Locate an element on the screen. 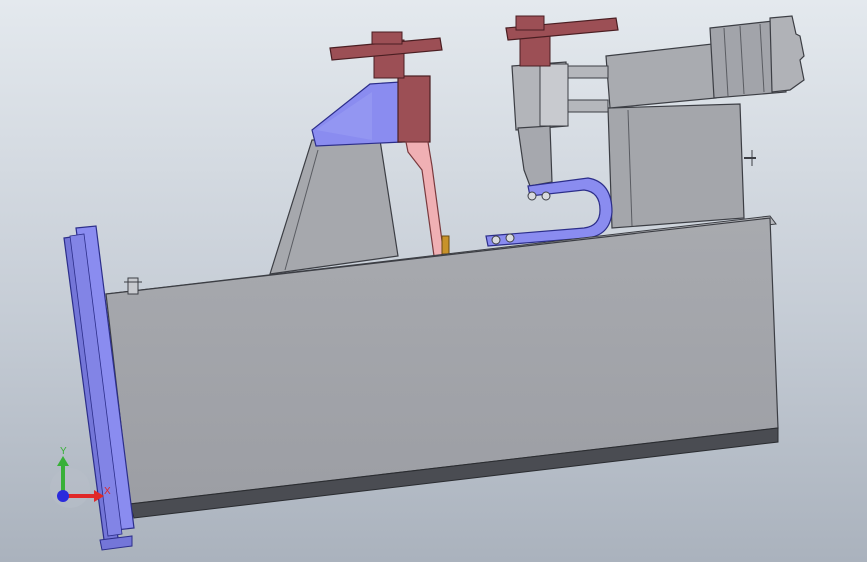 The height and width of the screenshot is (562, 867). right-clamp-finger is located at coordinates (535, 156).